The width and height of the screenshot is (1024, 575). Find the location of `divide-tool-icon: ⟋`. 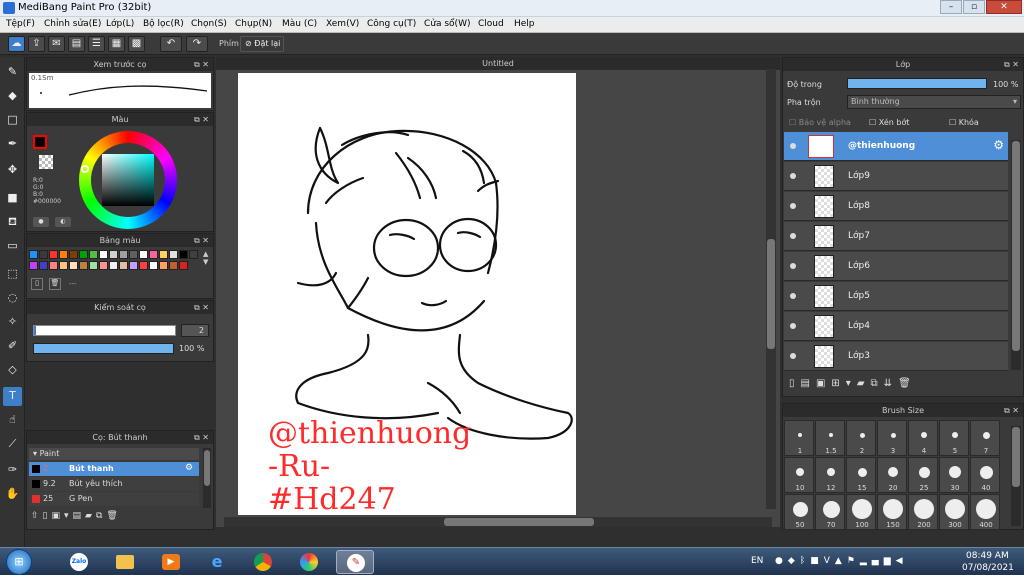

divide-tool-icon: ⟋ is located at coordinates (12, 444).